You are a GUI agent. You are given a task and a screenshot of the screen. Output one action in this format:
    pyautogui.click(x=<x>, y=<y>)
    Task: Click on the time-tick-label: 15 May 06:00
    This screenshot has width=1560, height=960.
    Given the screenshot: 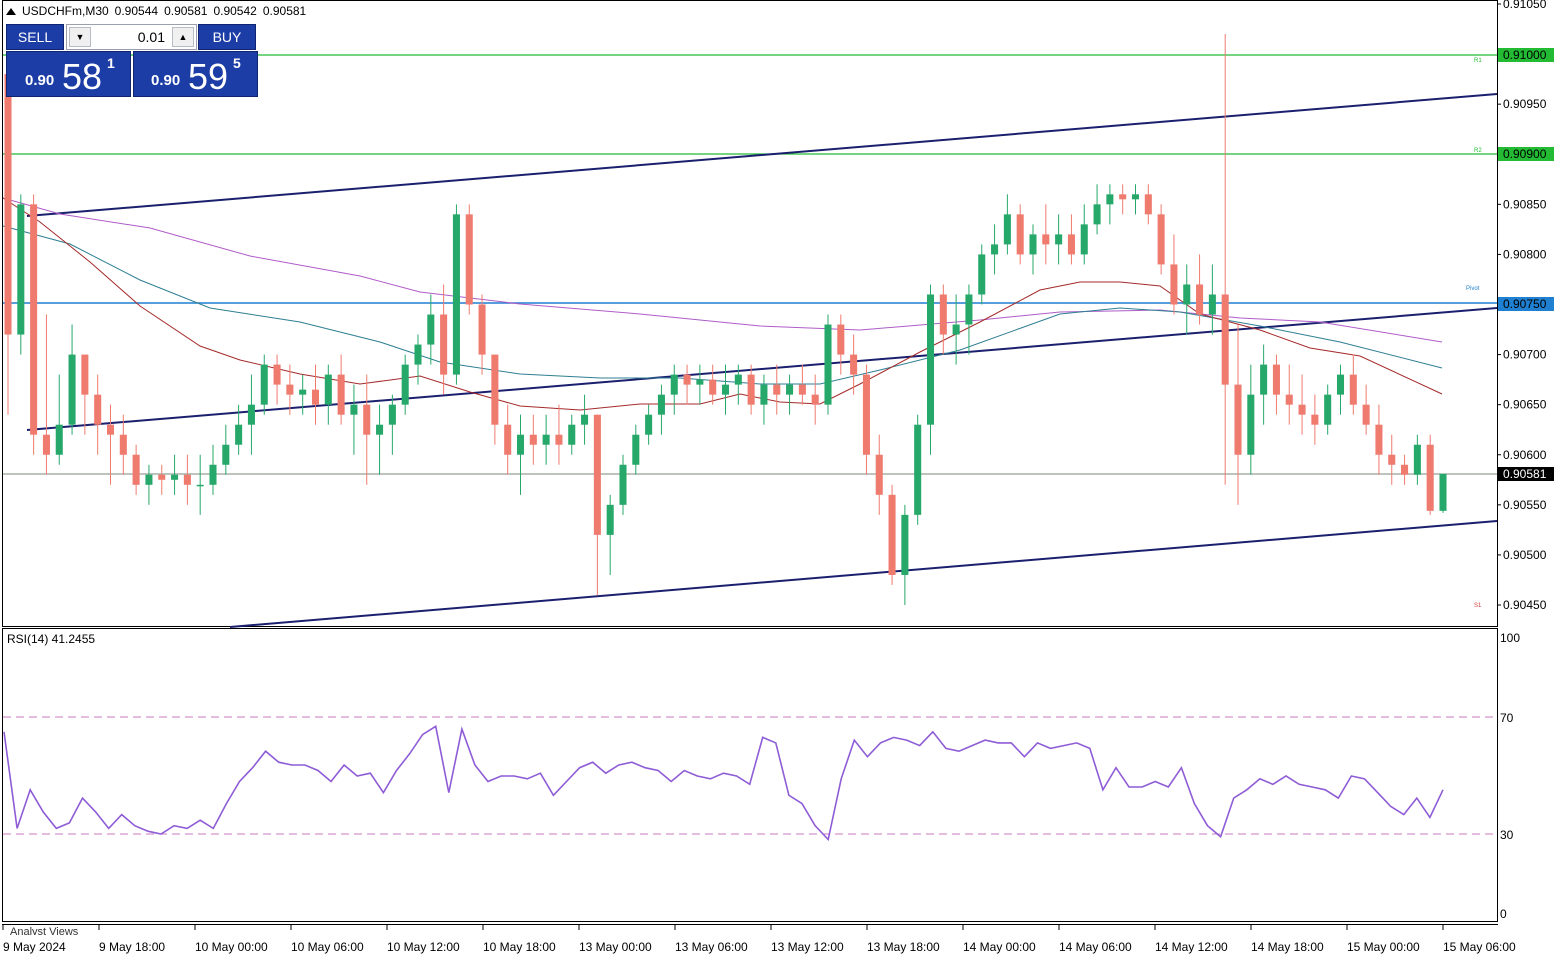 What is the action you would take?
    pyautogui.click(x=1479, y=947)
    